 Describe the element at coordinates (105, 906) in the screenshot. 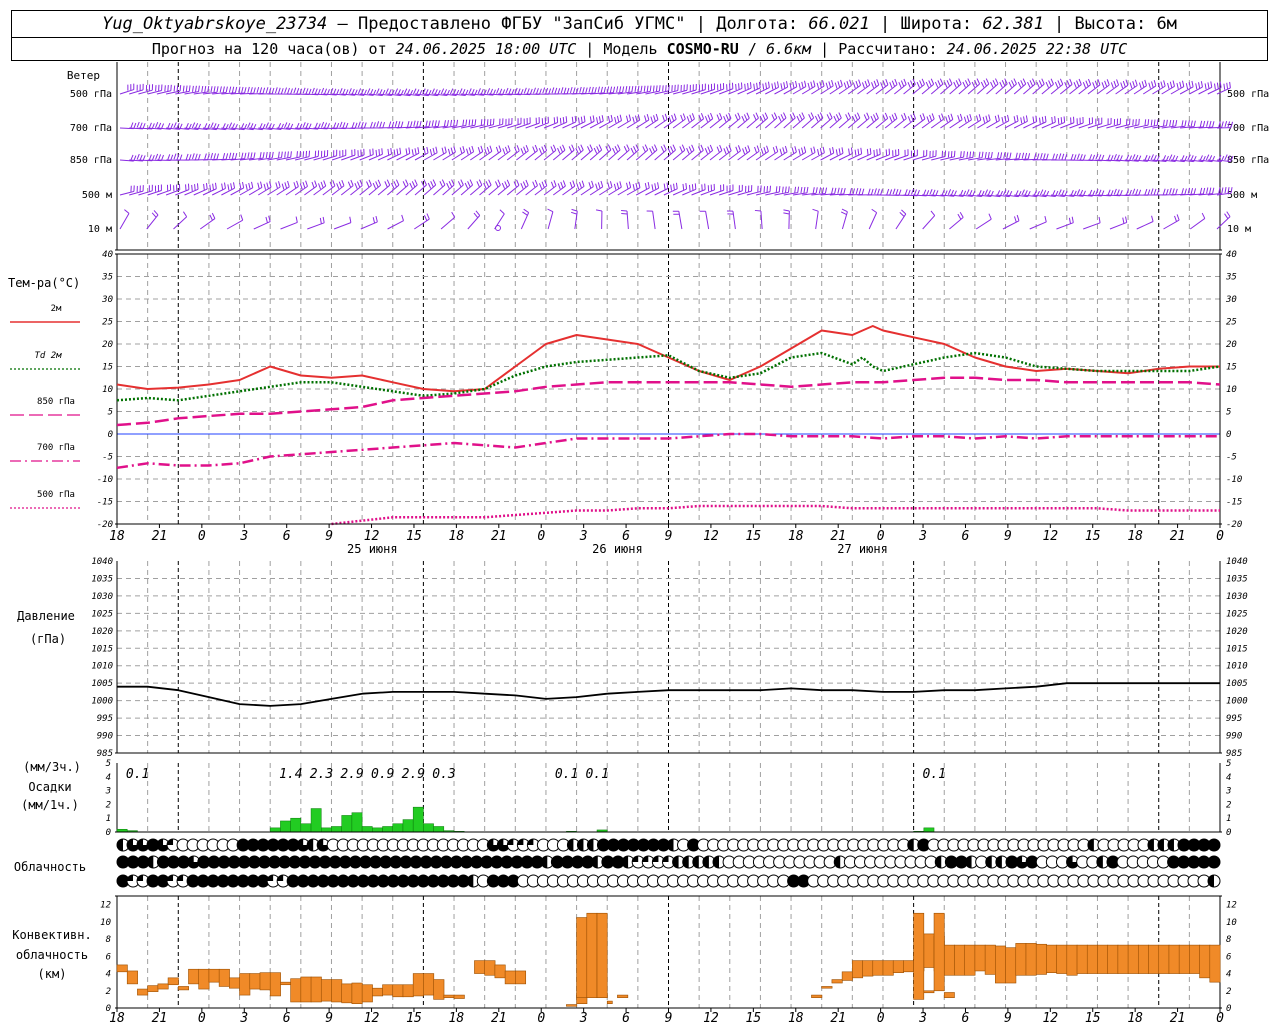

I see `conv-ytick-left: 12` at that location.